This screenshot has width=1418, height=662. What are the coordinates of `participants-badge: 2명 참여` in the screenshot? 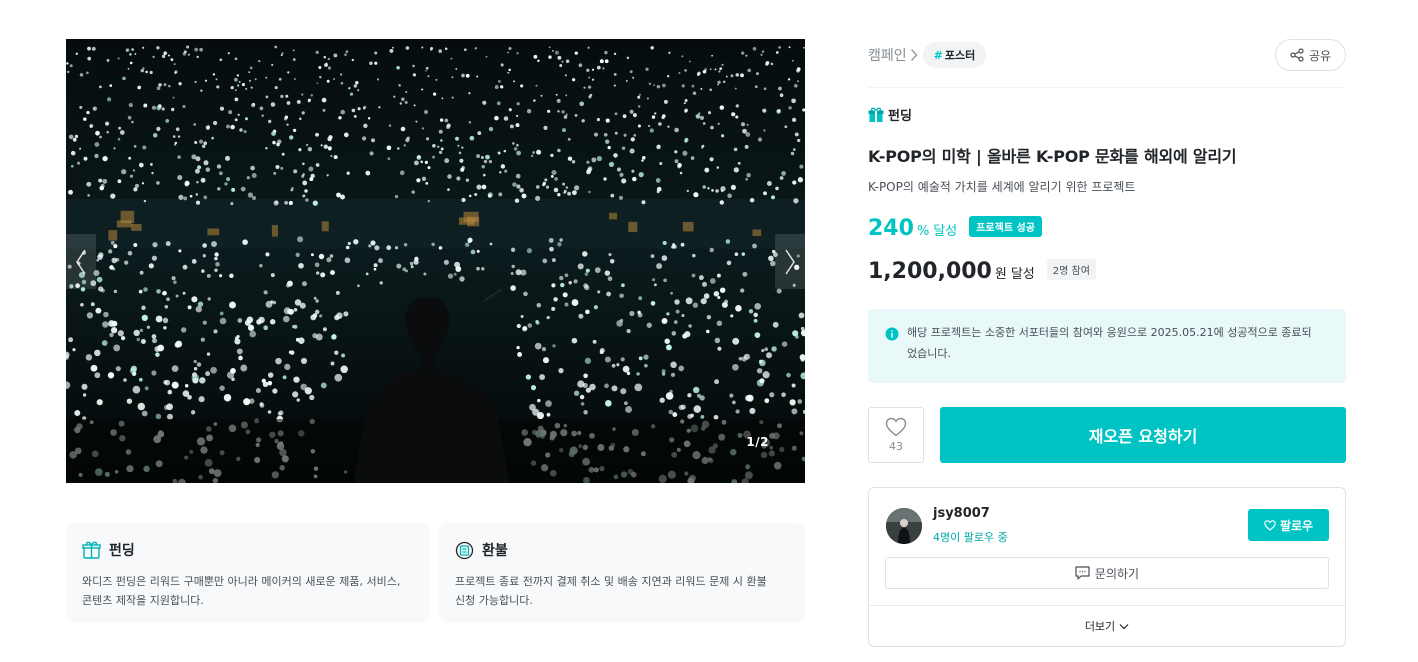 It's located at (1071, 269).